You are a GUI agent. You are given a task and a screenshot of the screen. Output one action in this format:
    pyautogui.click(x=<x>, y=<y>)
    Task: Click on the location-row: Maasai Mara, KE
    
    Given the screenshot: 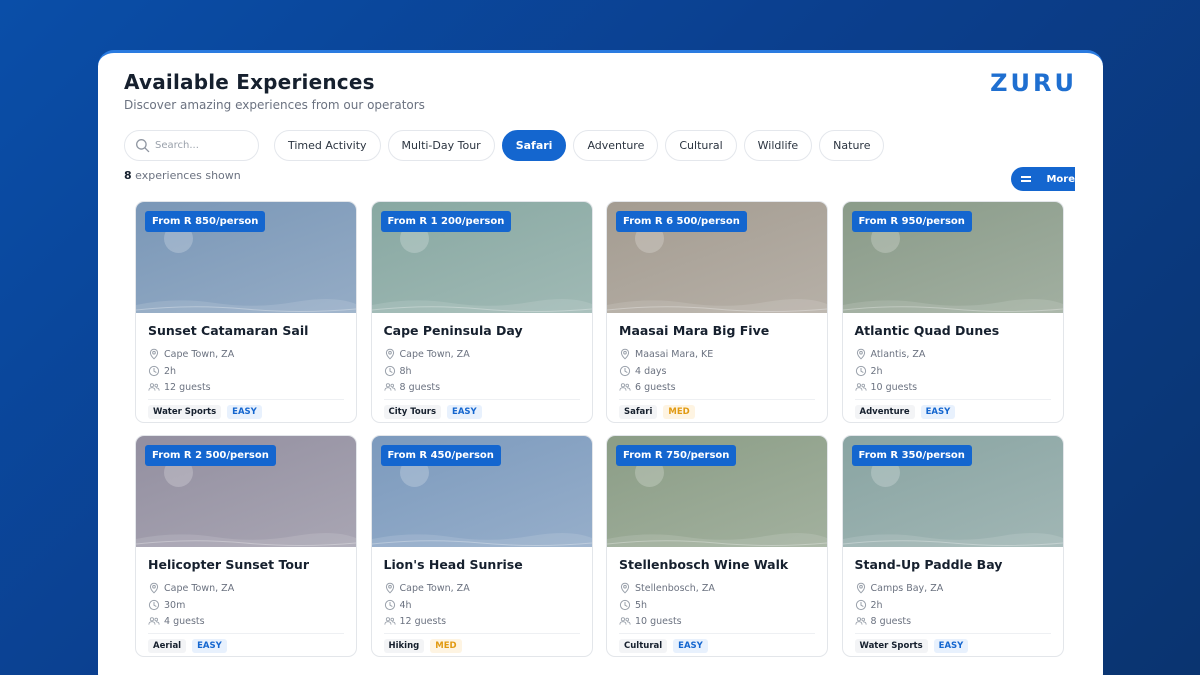 What is the action you would take?
    pyautogui.click(x=666, y=354)
    